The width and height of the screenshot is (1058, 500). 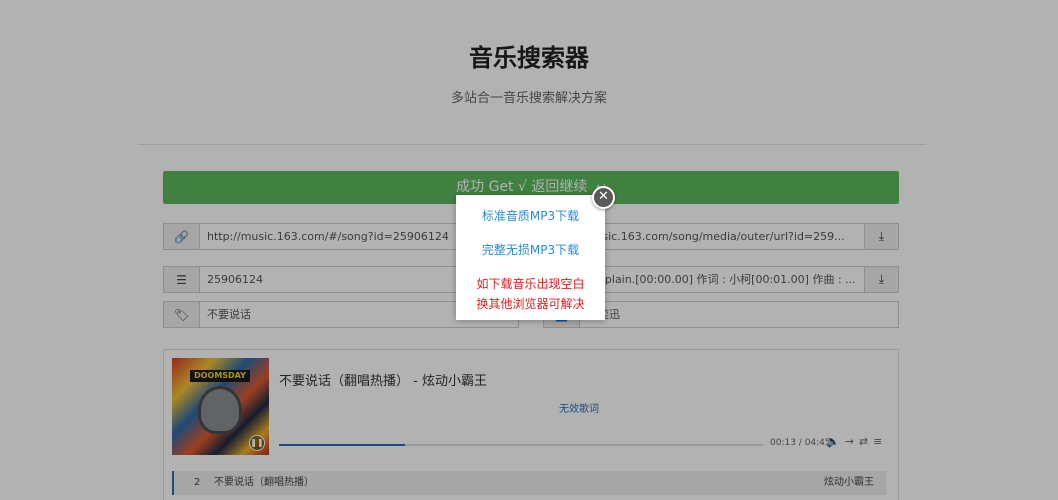 What do you see at coordinates (530, 294) in the screenshot?
I see `download-warning: 如下载音乐出现空白 换其他浏览器可解决` at bounding box center [530, 294].